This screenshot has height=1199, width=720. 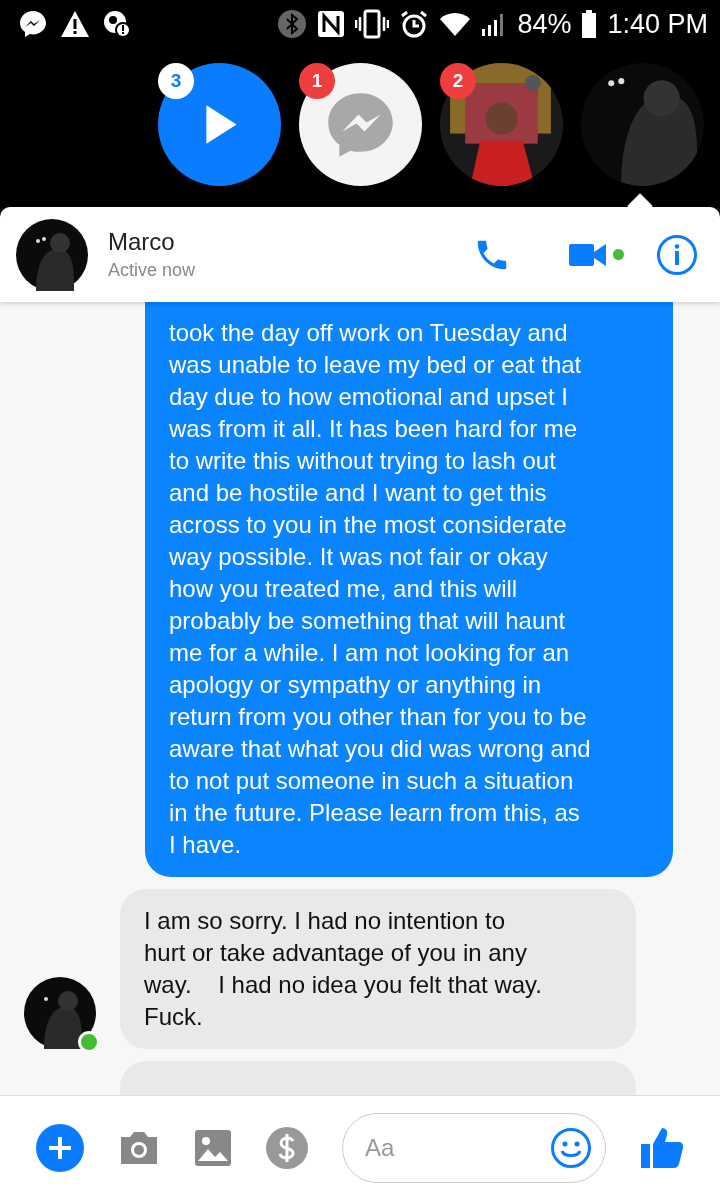 What do you see at coordinates (213, 1147) in the screenshot?
I see `image-icon` at bounding box center [213, 1147].